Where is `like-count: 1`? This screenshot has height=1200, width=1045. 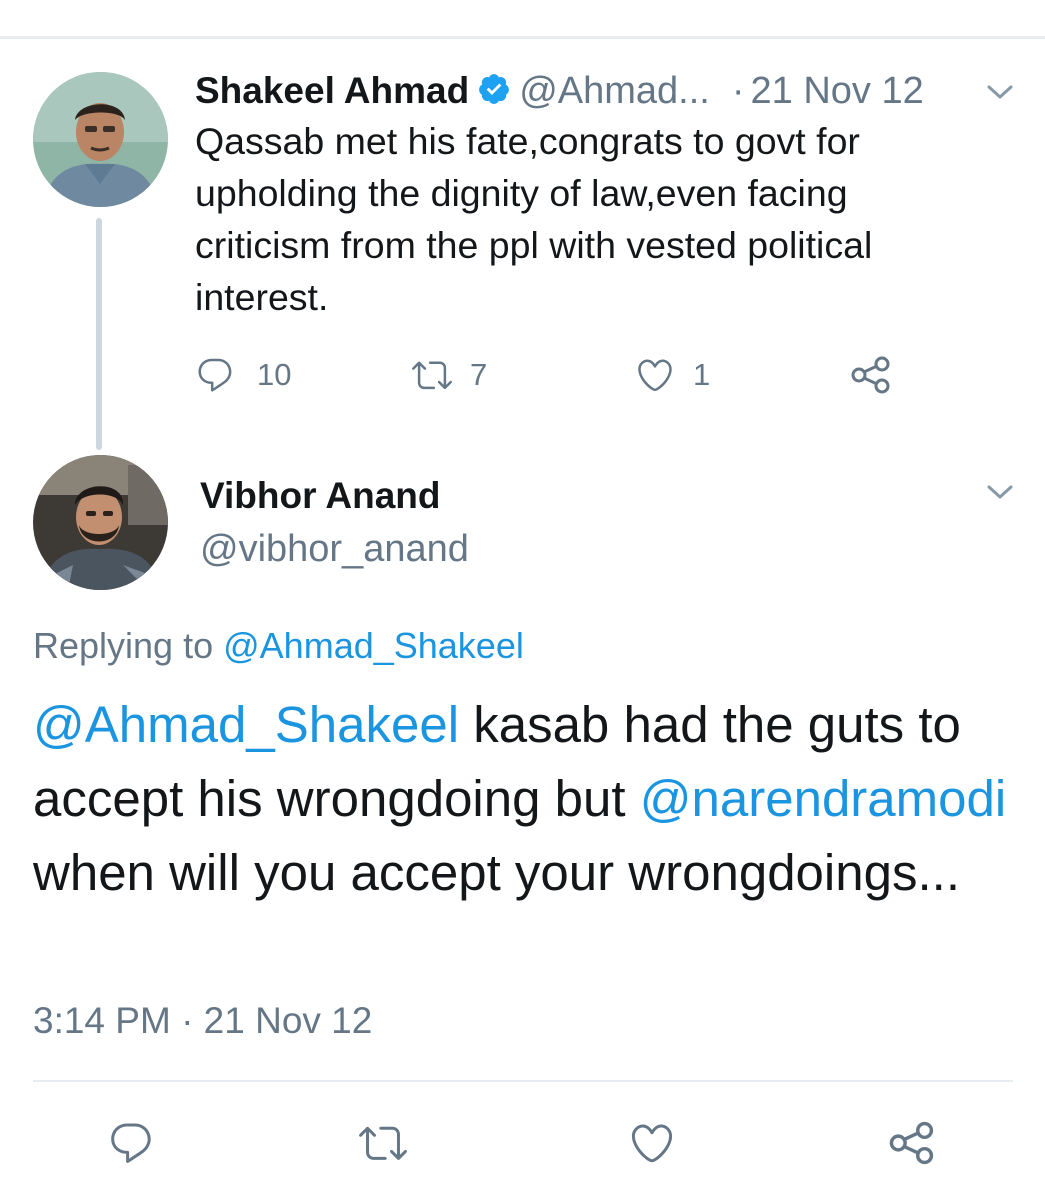 like-count: 1 is located at coordinates (702, 374).